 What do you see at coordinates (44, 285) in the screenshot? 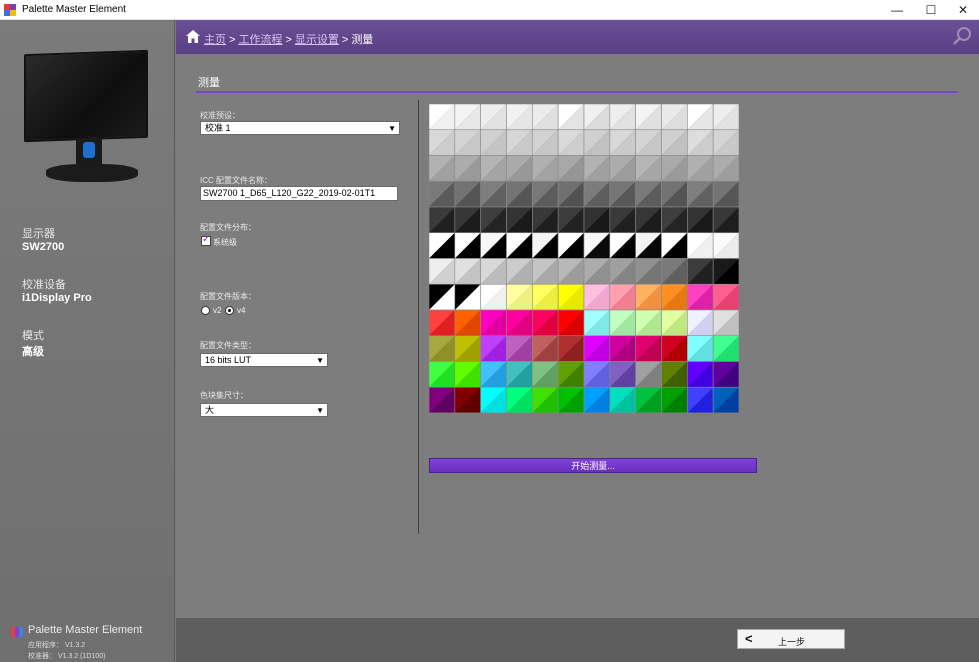
I see `device-label: 校准设备` at bounding box center [44, 285].